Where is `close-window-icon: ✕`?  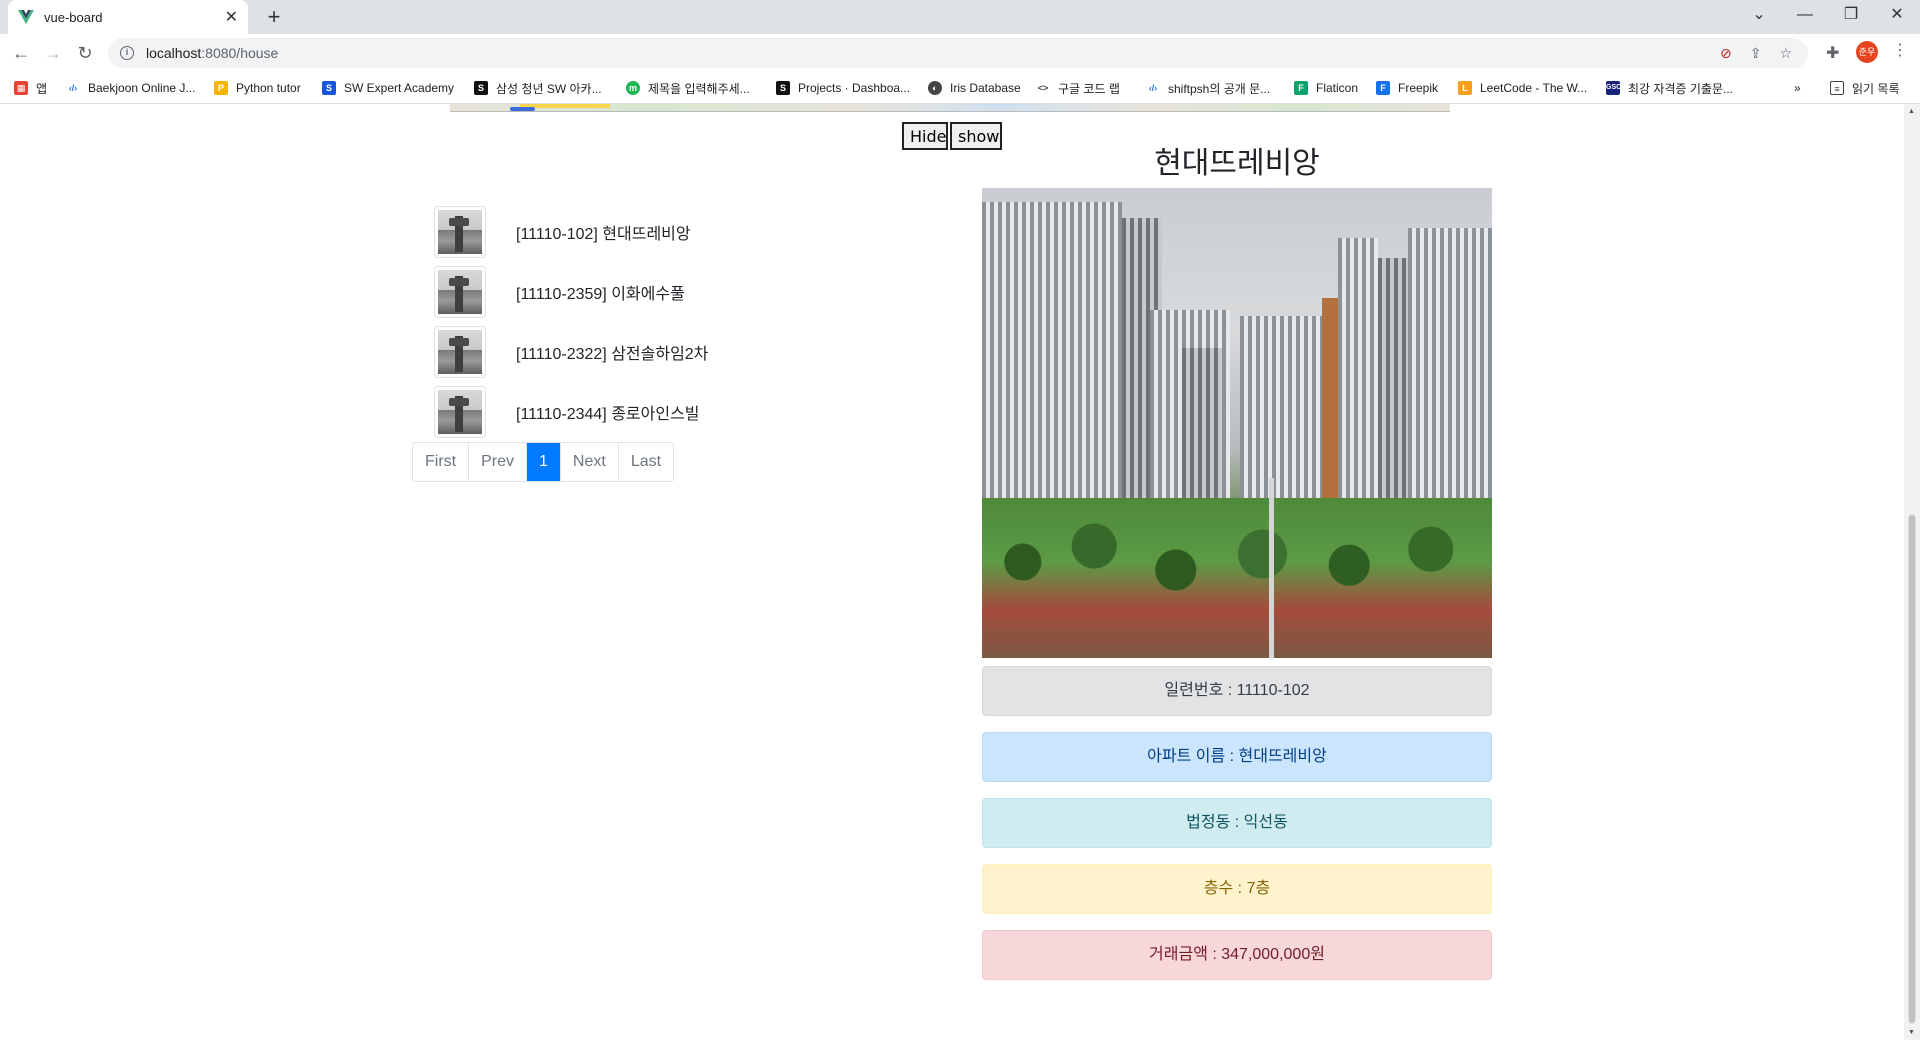 close-window-icon: ✕ is located at coordinates (1897, 15).